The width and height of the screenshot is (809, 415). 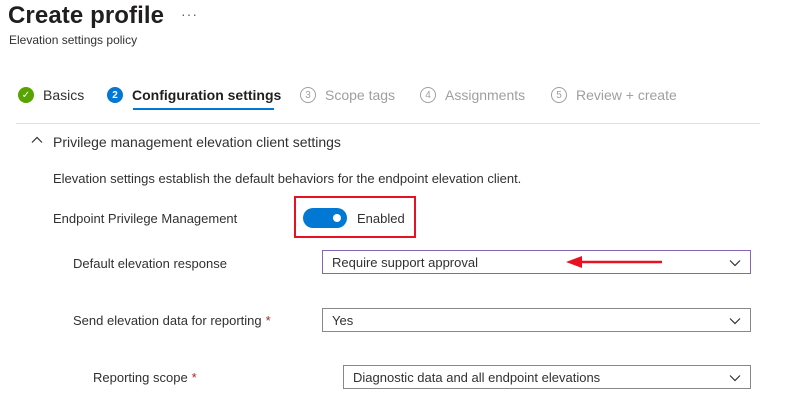 What do you see at coordinates (381, 218) in the screenshot?
I see `epm-toggle-text: Enabled` at bounding box center [381, 218].